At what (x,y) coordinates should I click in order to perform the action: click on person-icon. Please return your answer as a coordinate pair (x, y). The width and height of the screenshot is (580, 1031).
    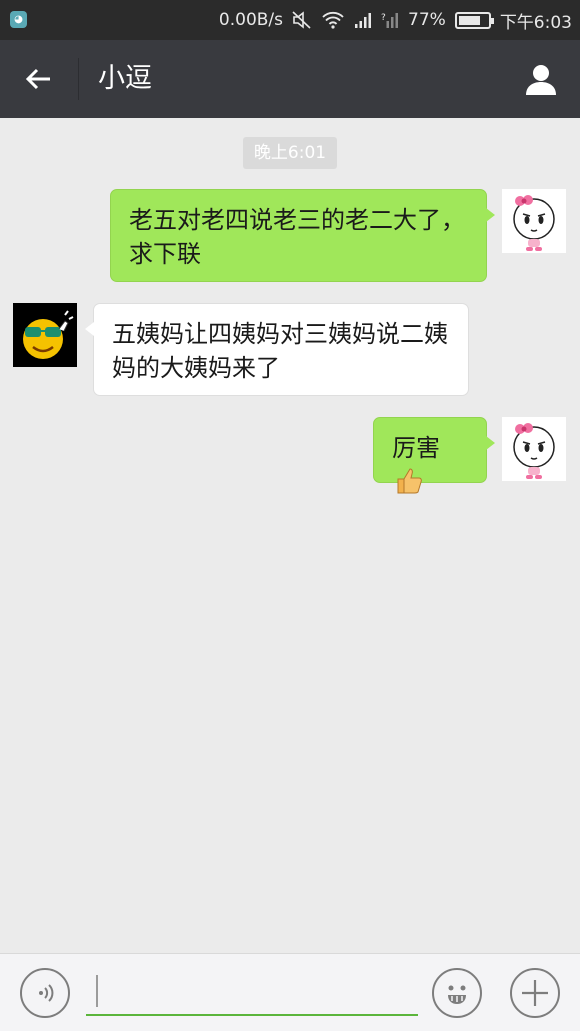
    Looking at the image, I should click on (541, 80).